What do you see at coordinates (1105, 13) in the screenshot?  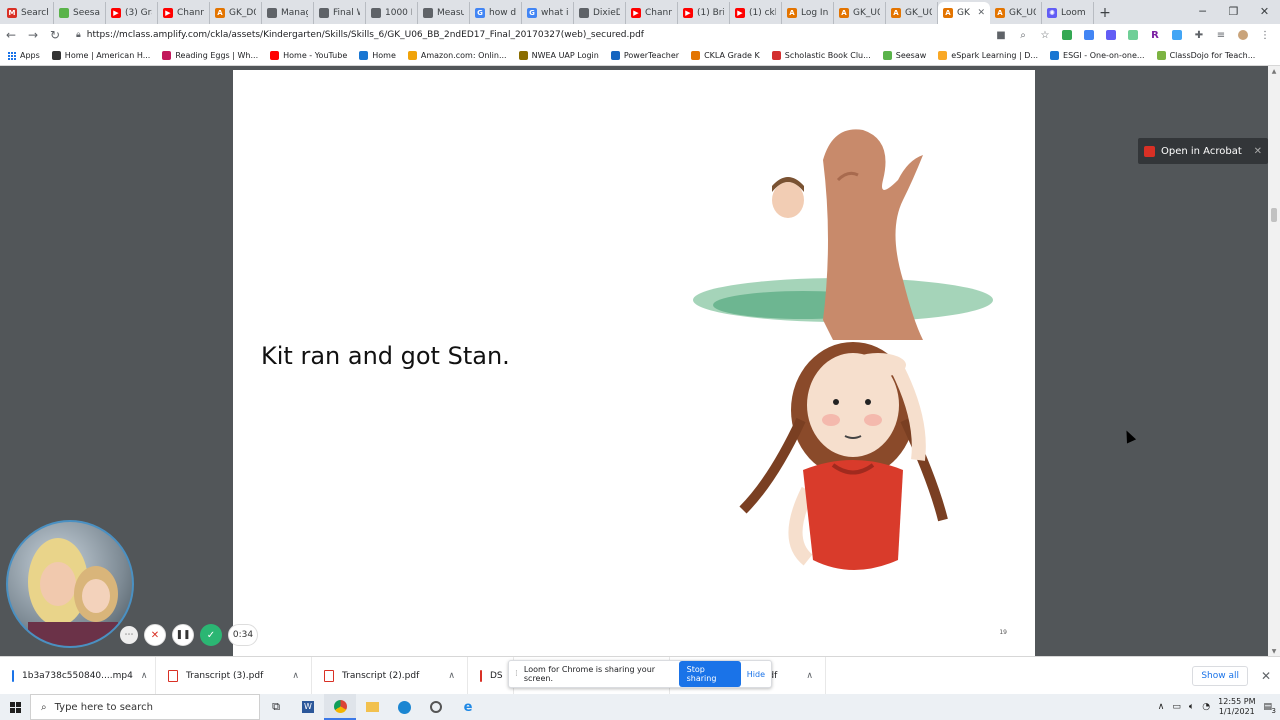 I see `new-tab-button: +` at bounding box center [1105, 13].